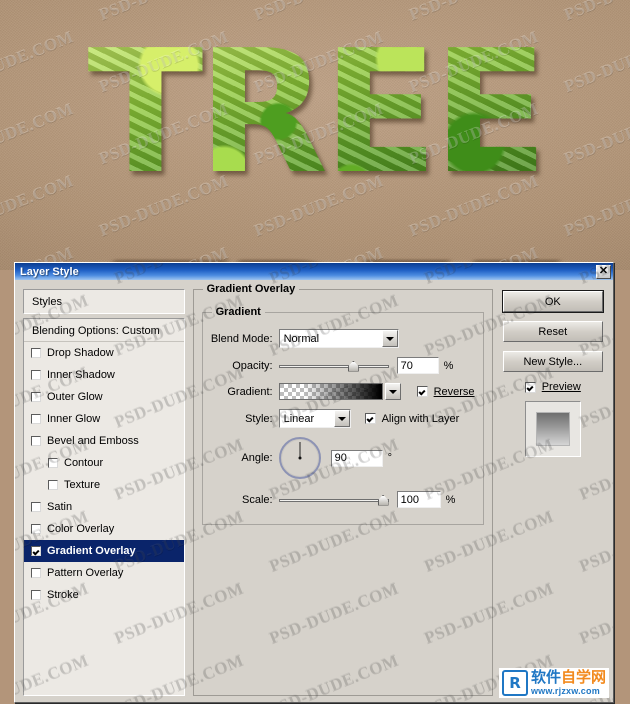 This screenshot has width=630, height=704. I want to click on gradient-style-select: Linear, so click(314, 418).